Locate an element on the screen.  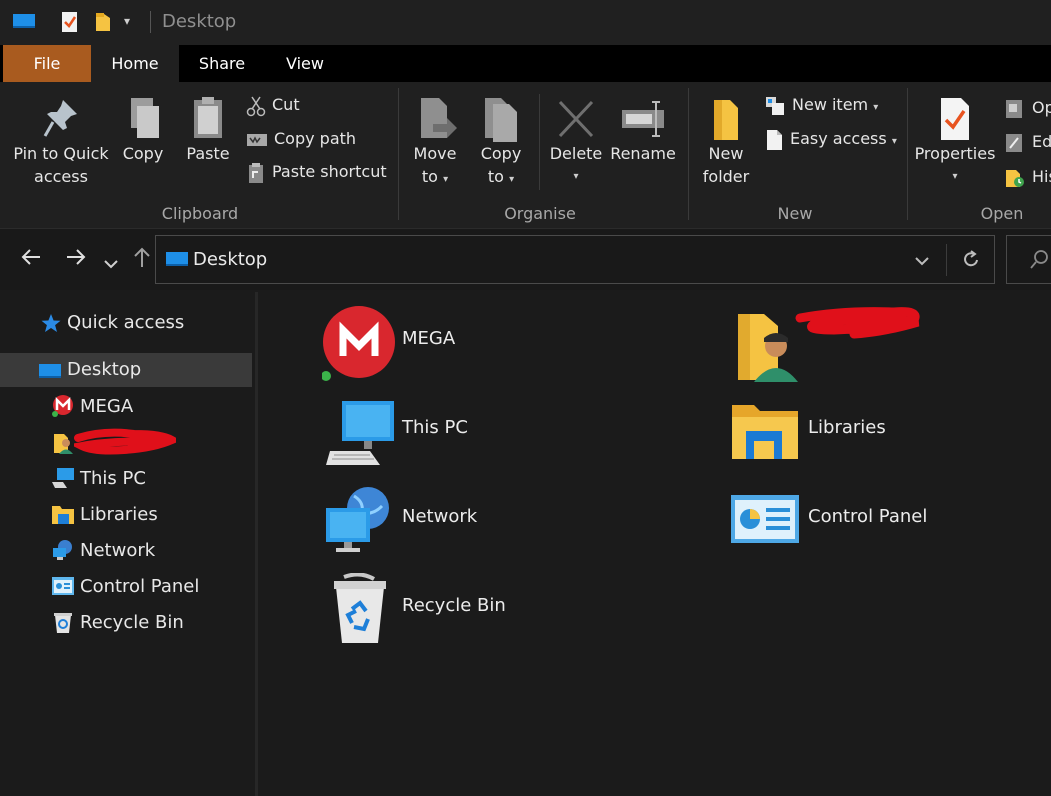
file-item-mega: MEGA is located at coordinates (501, 346).